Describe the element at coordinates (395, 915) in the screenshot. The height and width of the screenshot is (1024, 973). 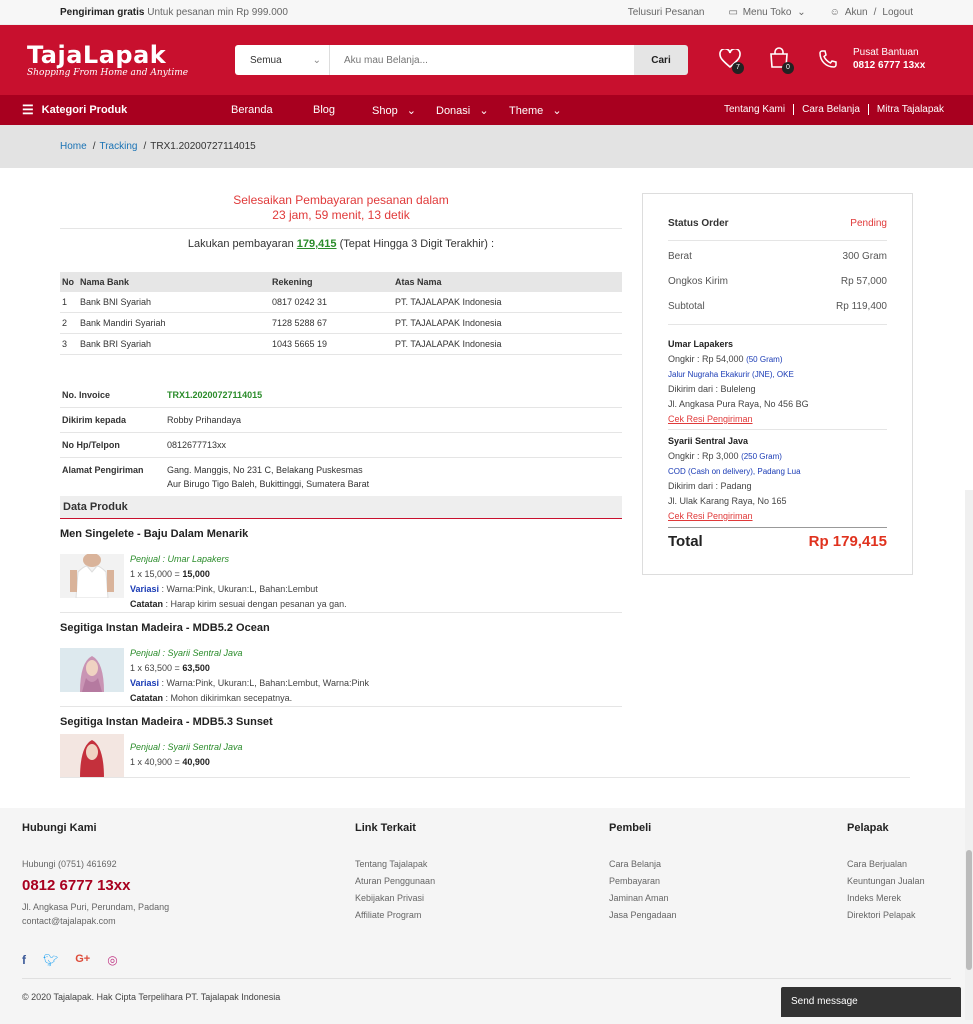
I see `footer-link: Affiliate Program` at that location.